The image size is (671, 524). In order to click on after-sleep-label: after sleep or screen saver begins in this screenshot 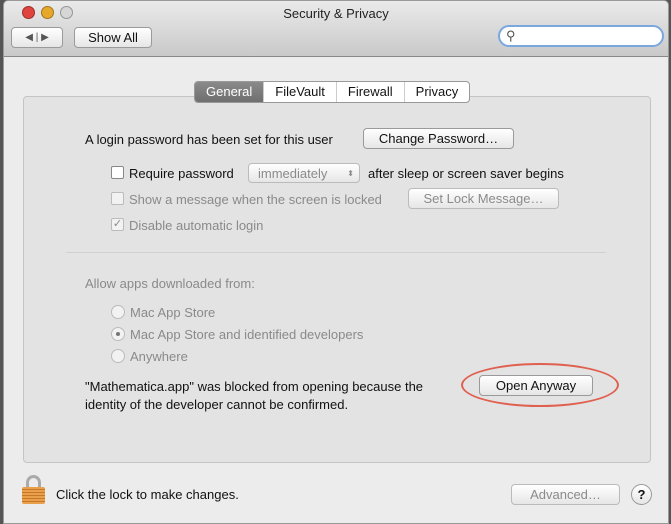, I will do `click(466, 173)`.